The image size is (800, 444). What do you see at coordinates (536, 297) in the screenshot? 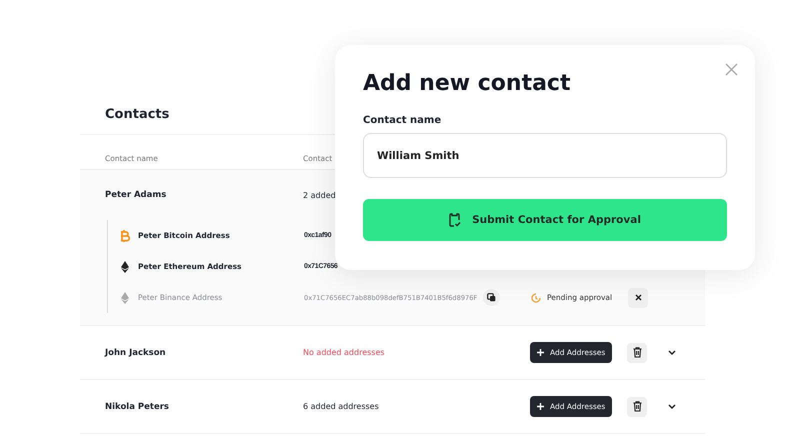
I see `clock-icon` at bounding box center [536, 297].